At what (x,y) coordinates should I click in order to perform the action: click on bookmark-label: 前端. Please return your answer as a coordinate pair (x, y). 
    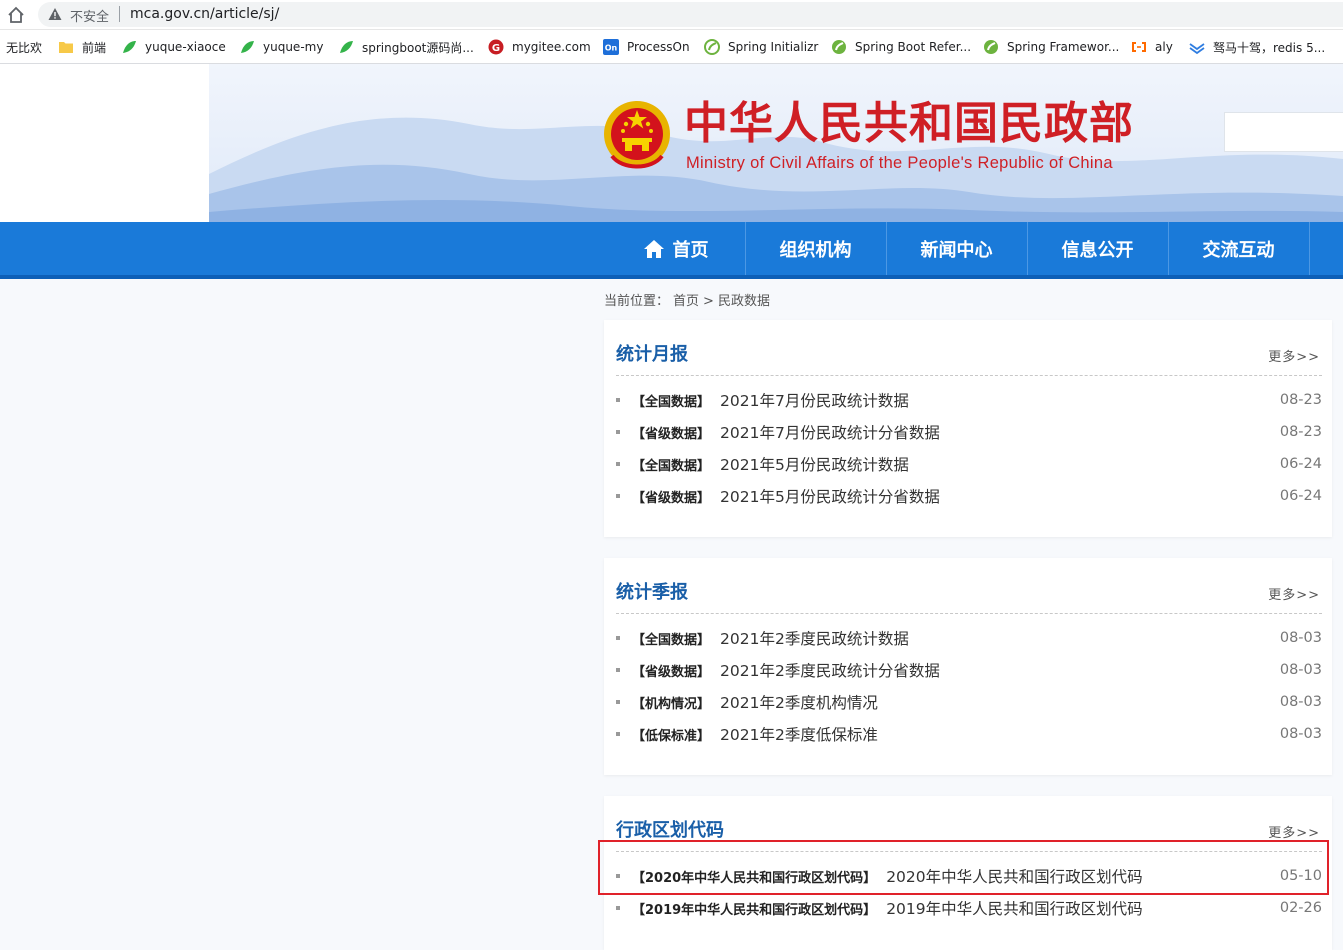
    Looking at the image, I should click on (94, 47).